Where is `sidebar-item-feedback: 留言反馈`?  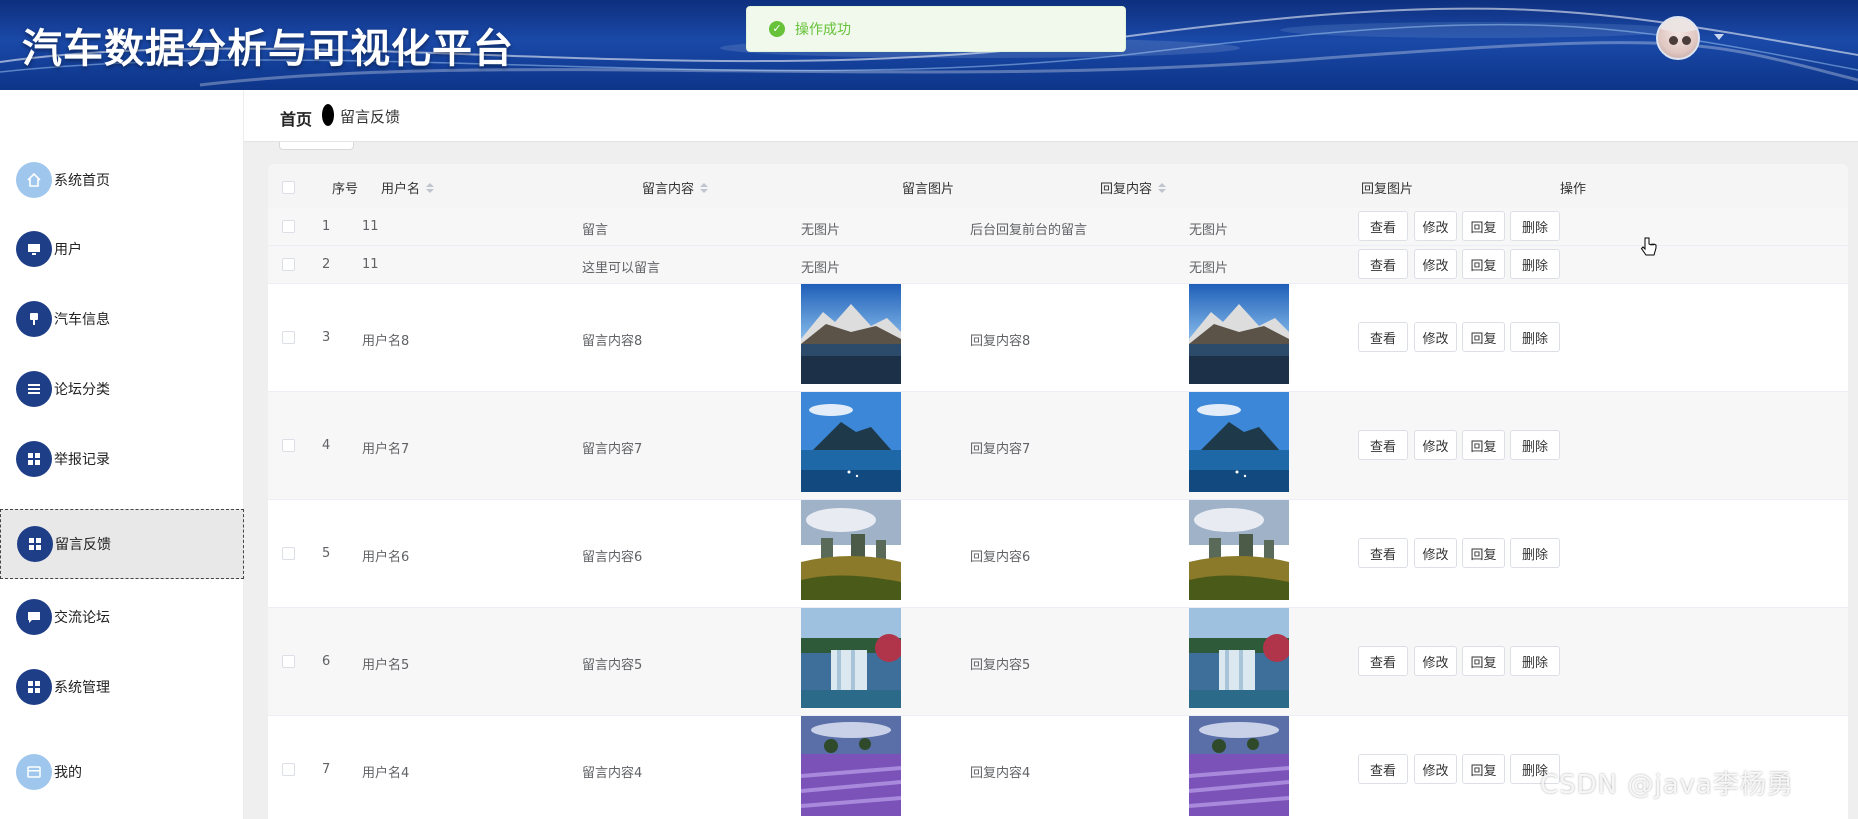 sidebar-item-feedback: 留言反馈 is located at coordinates (122, 544).